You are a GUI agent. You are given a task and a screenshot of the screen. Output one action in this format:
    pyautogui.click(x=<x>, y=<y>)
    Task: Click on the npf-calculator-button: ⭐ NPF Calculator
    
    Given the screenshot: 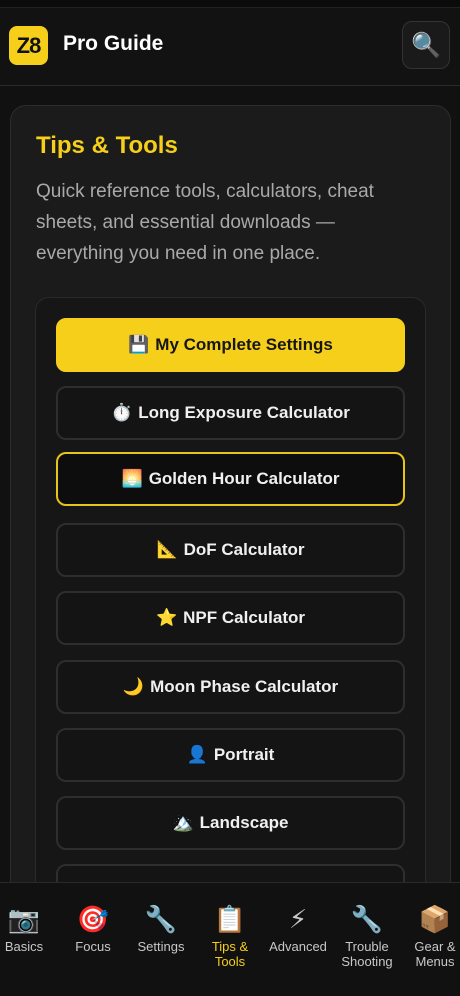 What is the action you would take?
    pyautogui.click(x=230, y=618)
    